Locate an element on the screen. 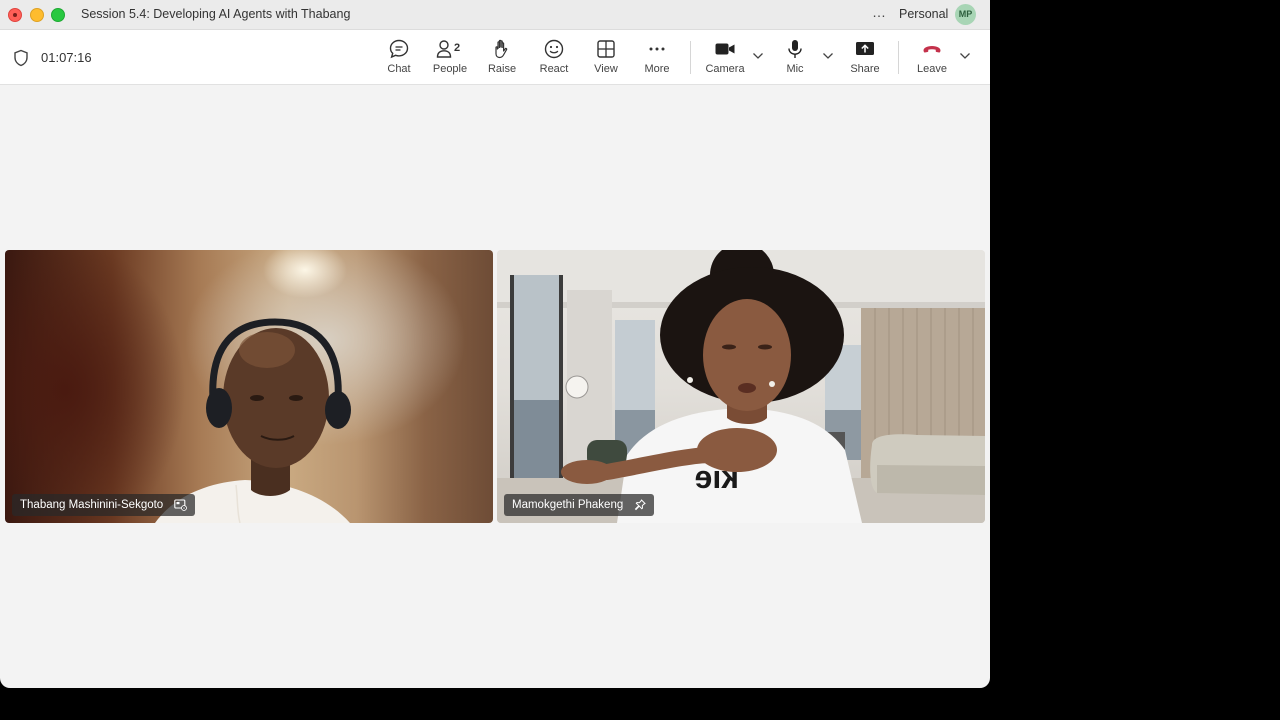  shield-icon is located at coordinates (21, 58).